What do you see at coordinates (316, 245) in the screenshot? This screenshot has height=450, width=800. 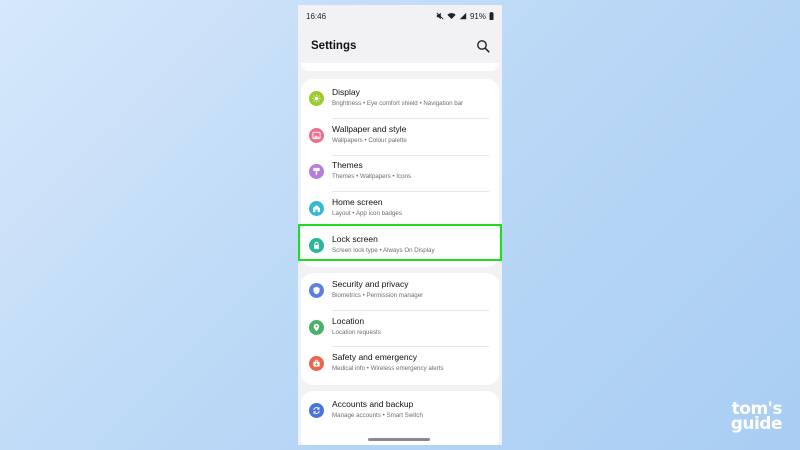 I see `lock-icon` at bounding box center [316, 245].